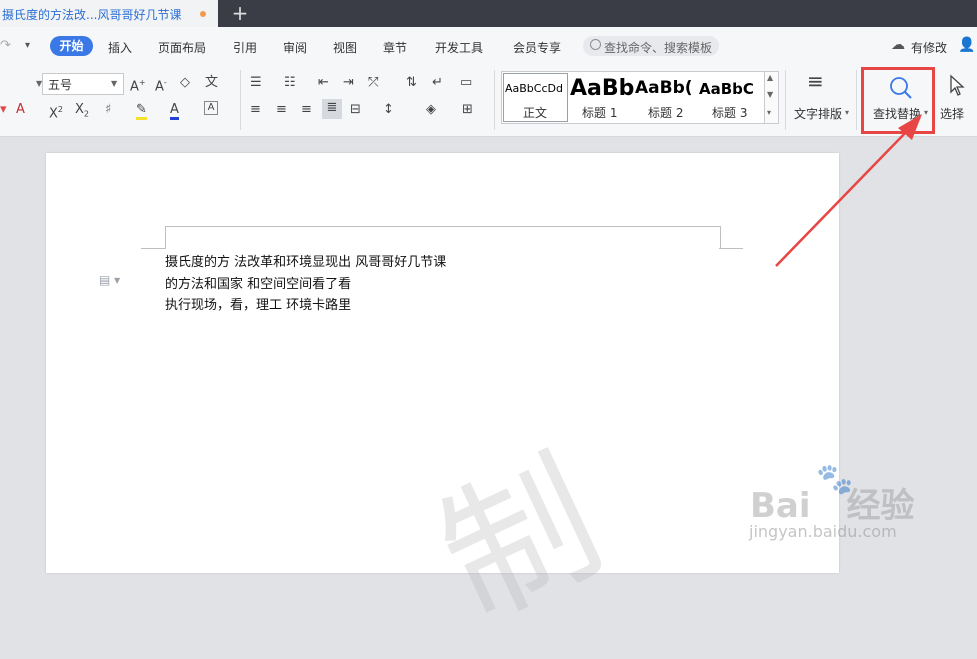 Image resolution: width=977 pixels, height=659 pixels. What do you see at coordinates (323, 83) in the screenshot?
I see `decrease-indent-icon: ⇤` at bounding box center [323, 83].